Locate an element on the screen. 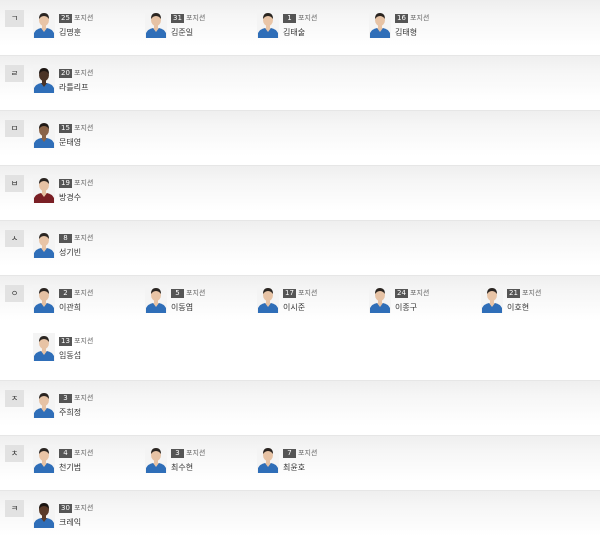 This screenshot has height=545, width=600. jersey-number-badge: 13 is located at coordinates (65, 341).